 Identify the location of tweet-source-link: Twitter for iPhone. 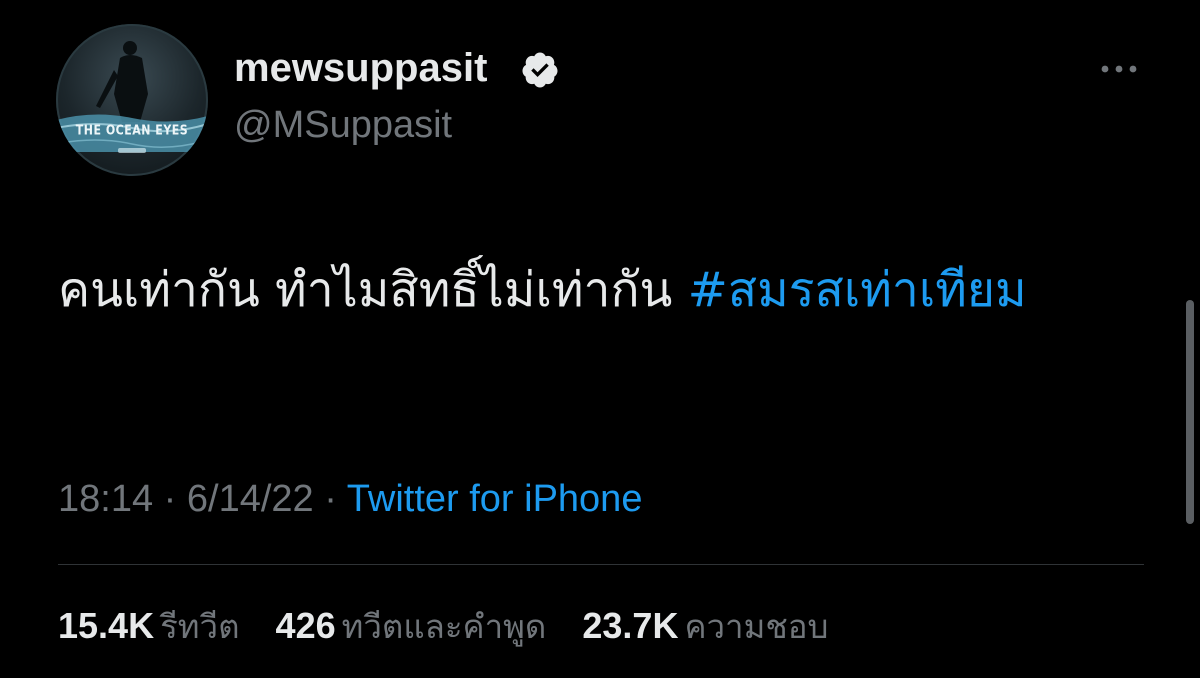
(495, 499).